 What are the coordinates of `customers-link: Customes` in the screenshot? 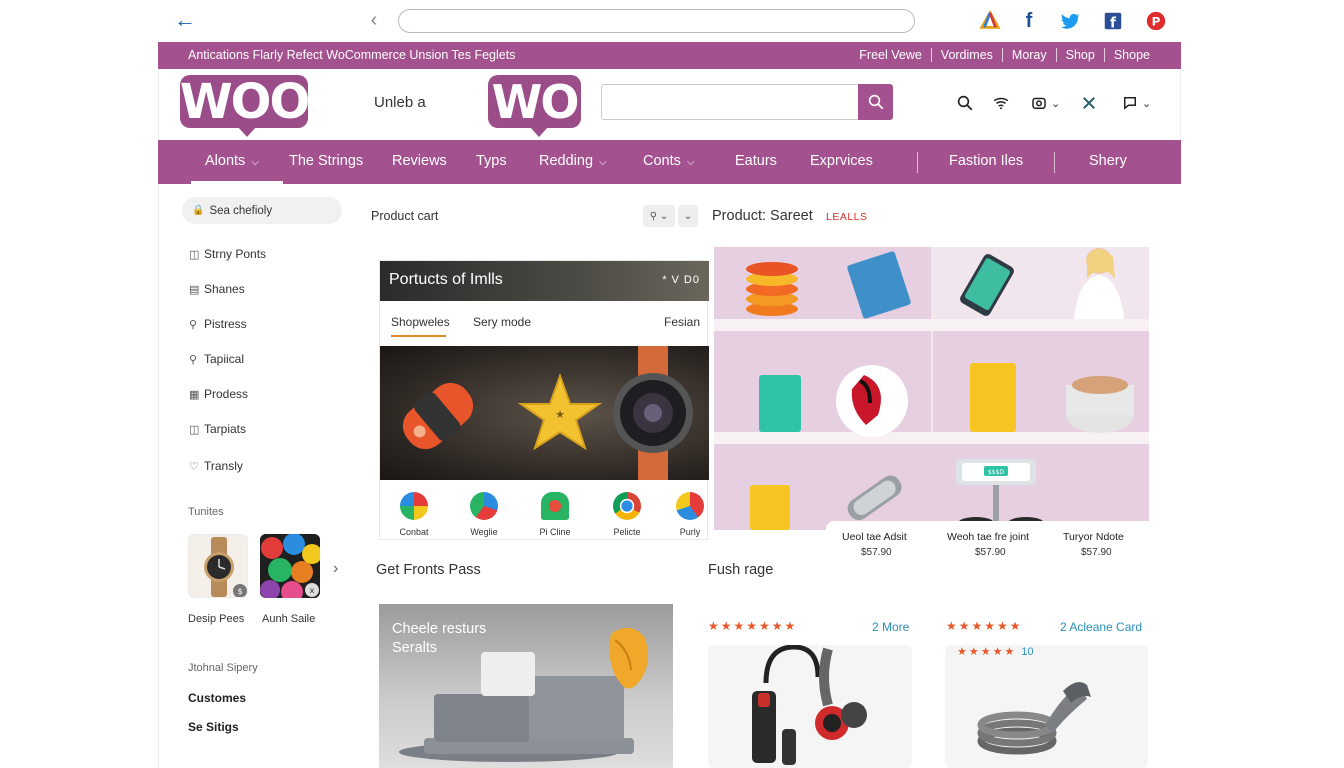 It's located at (217, 698).